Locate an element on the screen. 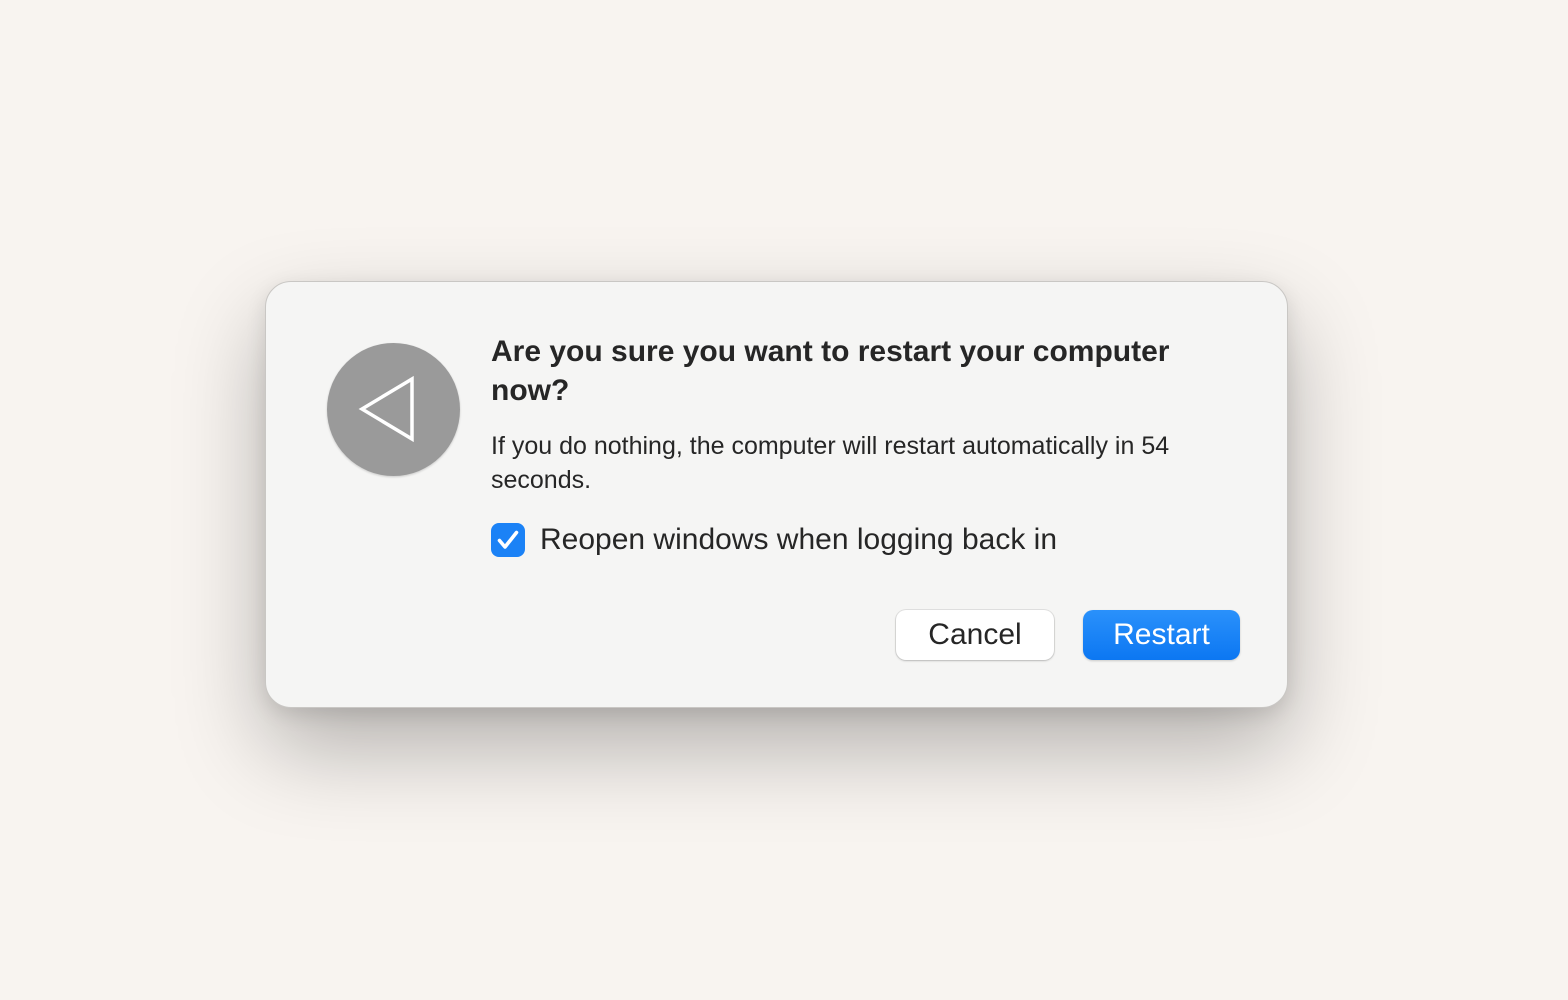 This screenshot has height=1000, width=1568. reopen-windows-option: Reopen windows when logging back in is located at coordinates (774, 540).